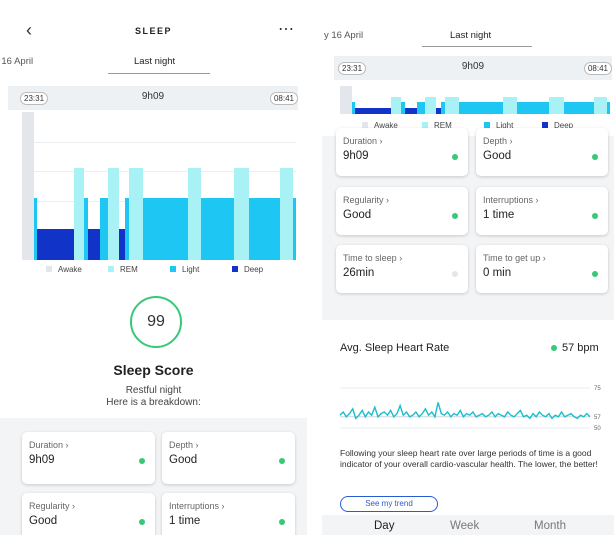  I want to click on hr-tick-label: 75, so click(597, 389).